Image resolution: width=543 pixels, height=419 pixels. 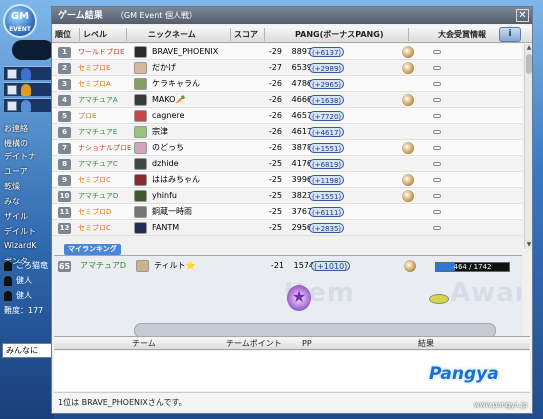 I want to click on gm-badge-main: GM, so click(x=20, y=16).